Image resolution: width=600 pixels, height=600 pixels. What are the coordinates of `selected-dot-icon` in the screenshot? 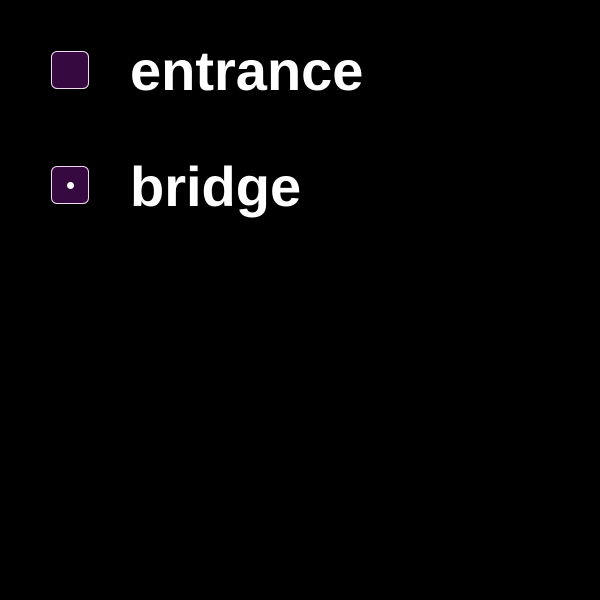 It's located at (70, 185).